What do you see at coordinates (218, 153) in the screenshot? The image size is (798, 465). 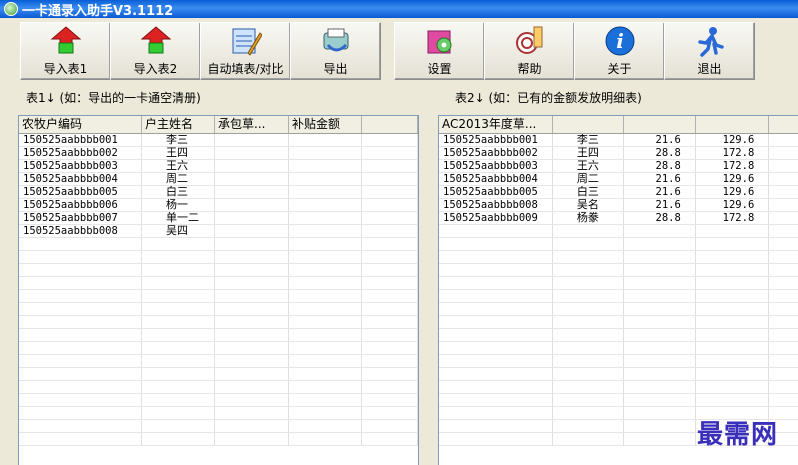 I see `table-row: 150525aabbbb002 王四` at bounding box center [218, 153].